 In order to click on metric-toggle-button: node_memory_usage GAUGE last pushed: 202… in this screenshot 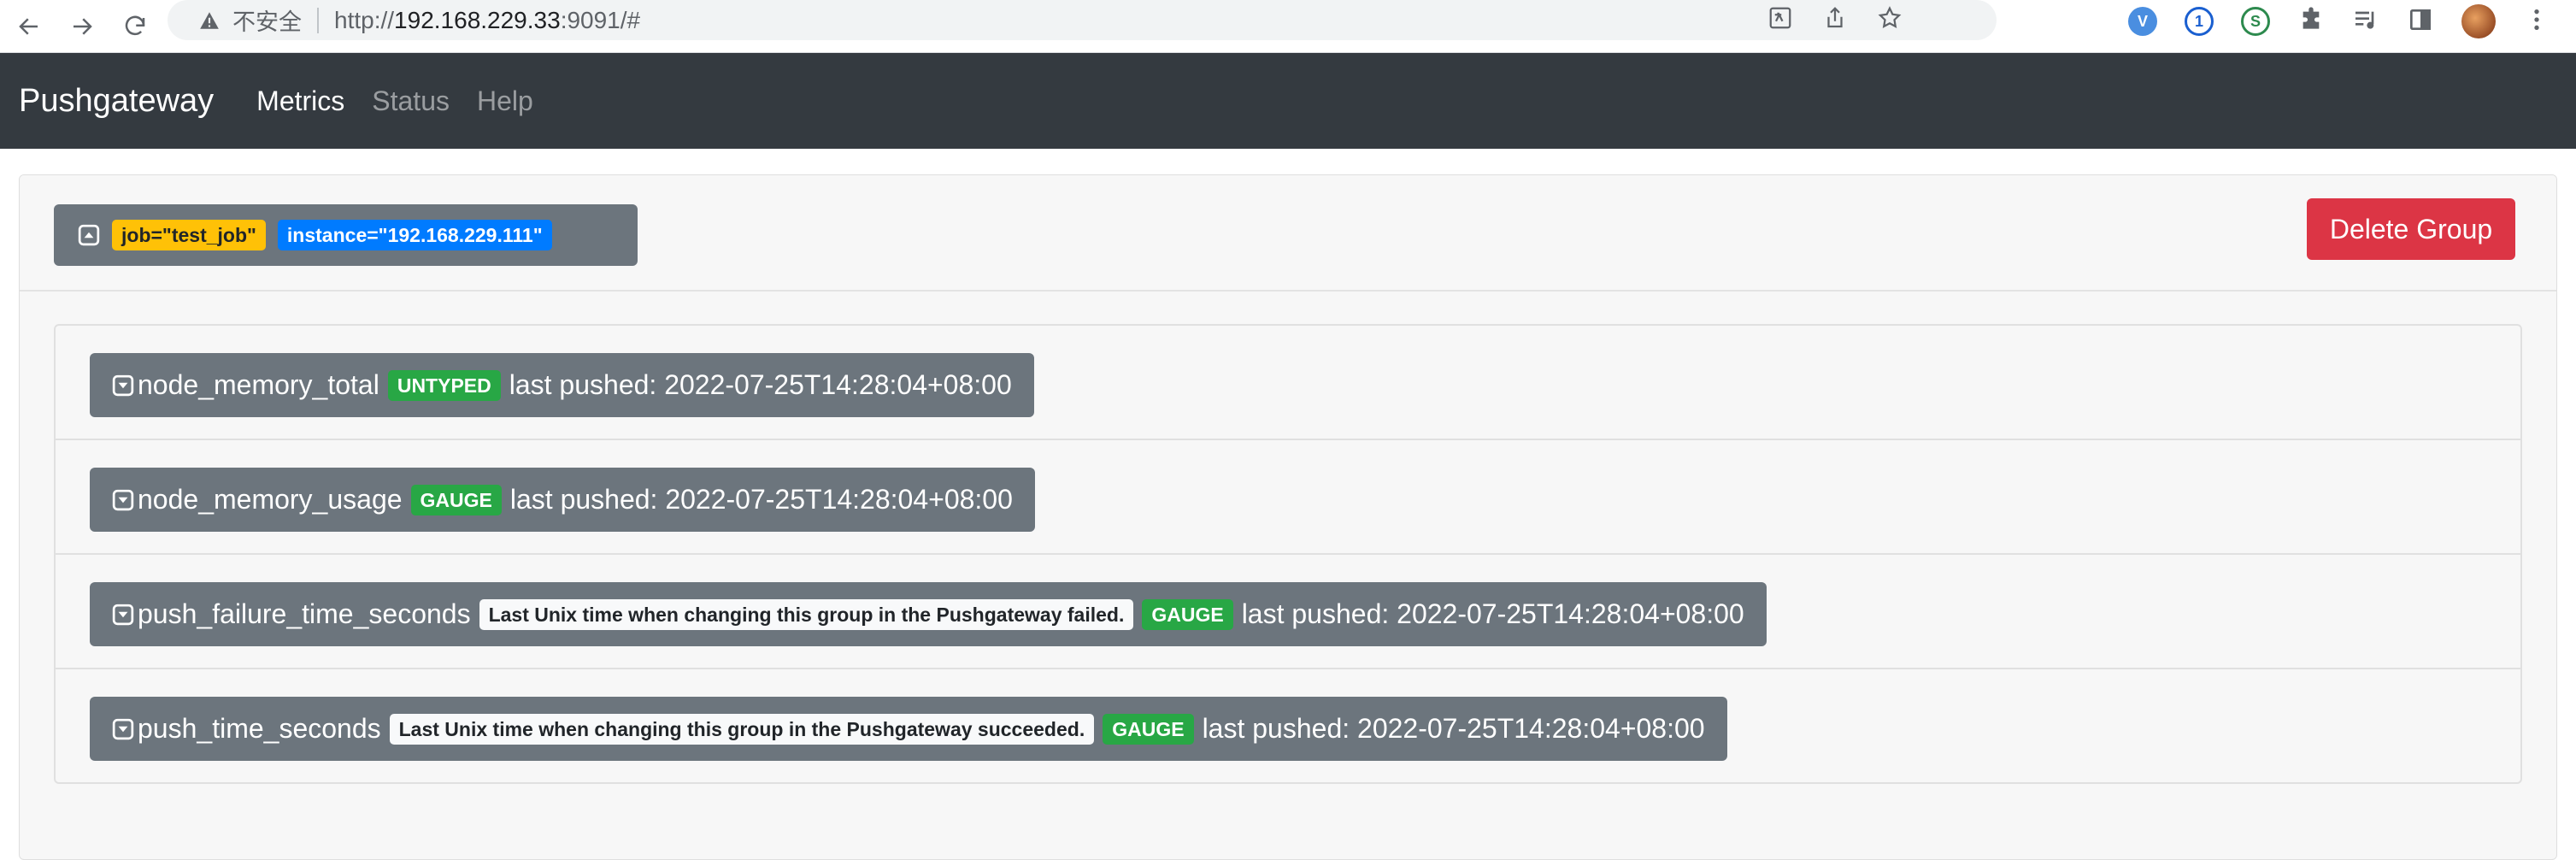, I will do `click(562, 500)`.